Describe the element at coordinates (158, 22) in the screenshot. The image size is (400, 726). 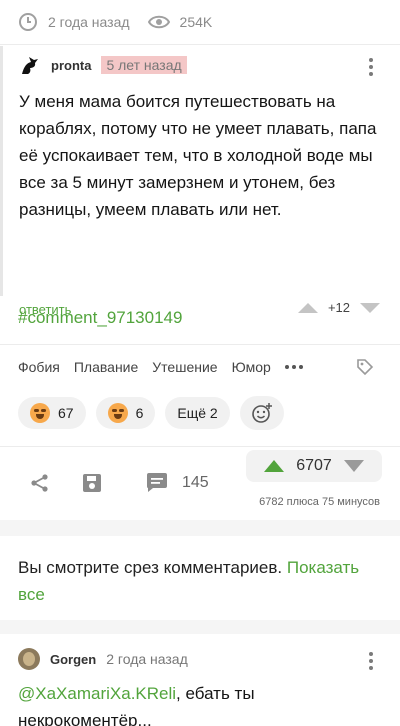
I see `eye-icon` at that location.